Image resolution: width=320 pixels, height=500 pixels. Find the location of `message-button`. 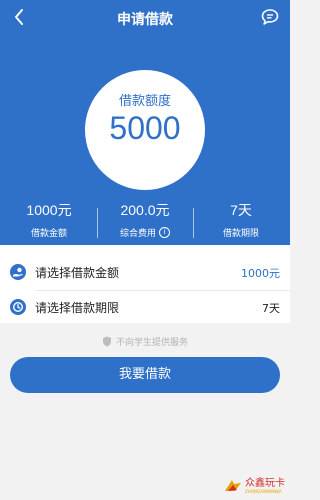

message-button is located at coordinates (270, 17).